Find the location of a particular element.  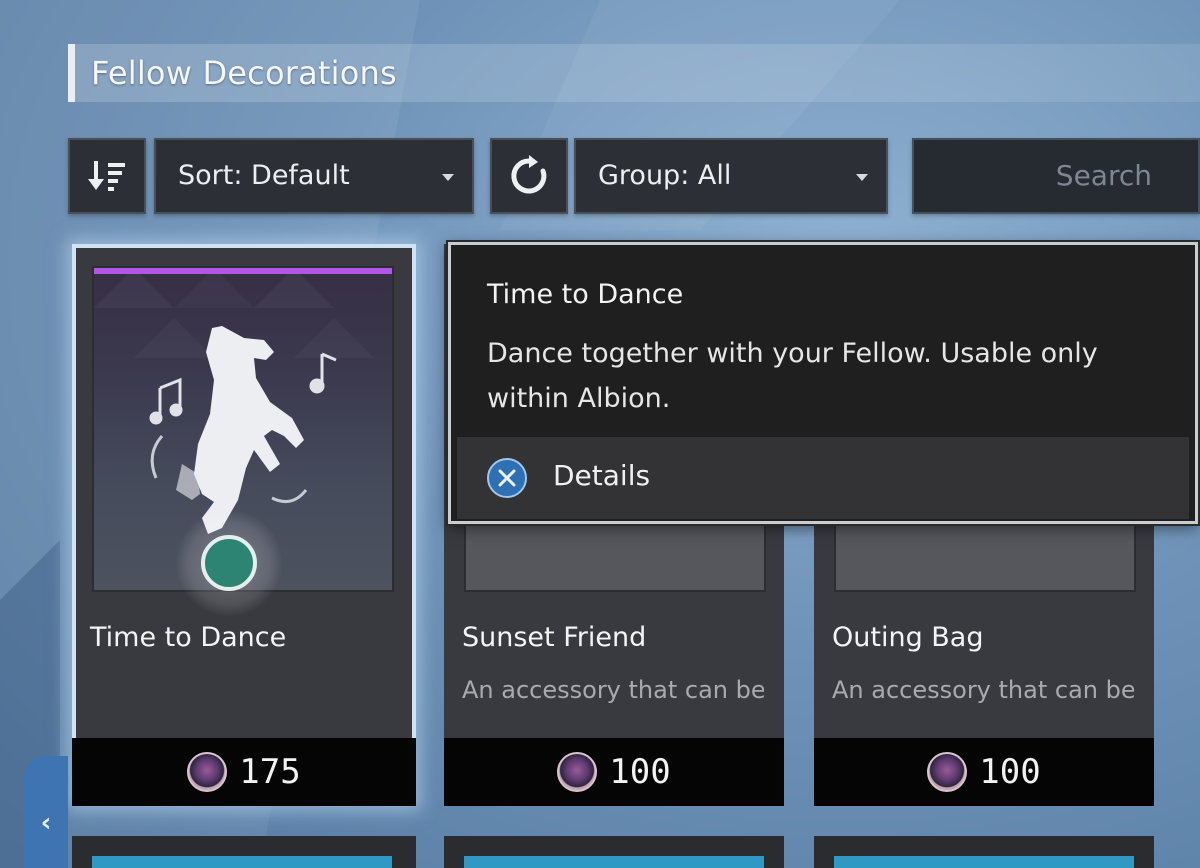

rarity-bar is located at coordinates (243, 271).